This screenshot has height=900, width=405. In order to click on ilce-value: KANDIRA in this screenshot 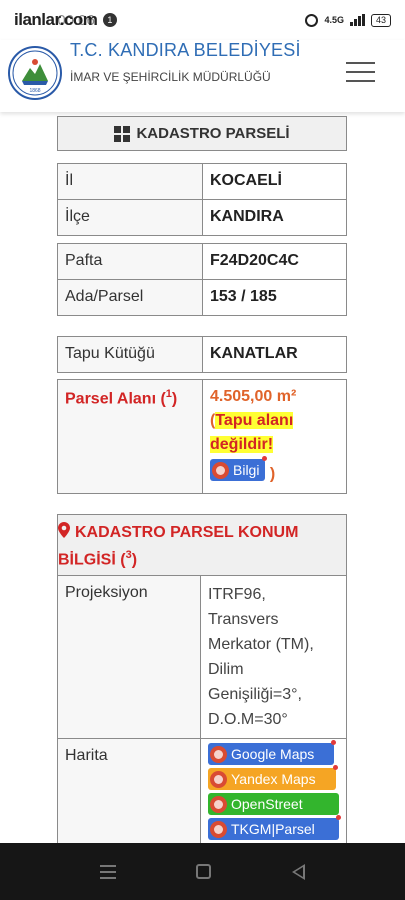, I will do `click(274, 217)`.